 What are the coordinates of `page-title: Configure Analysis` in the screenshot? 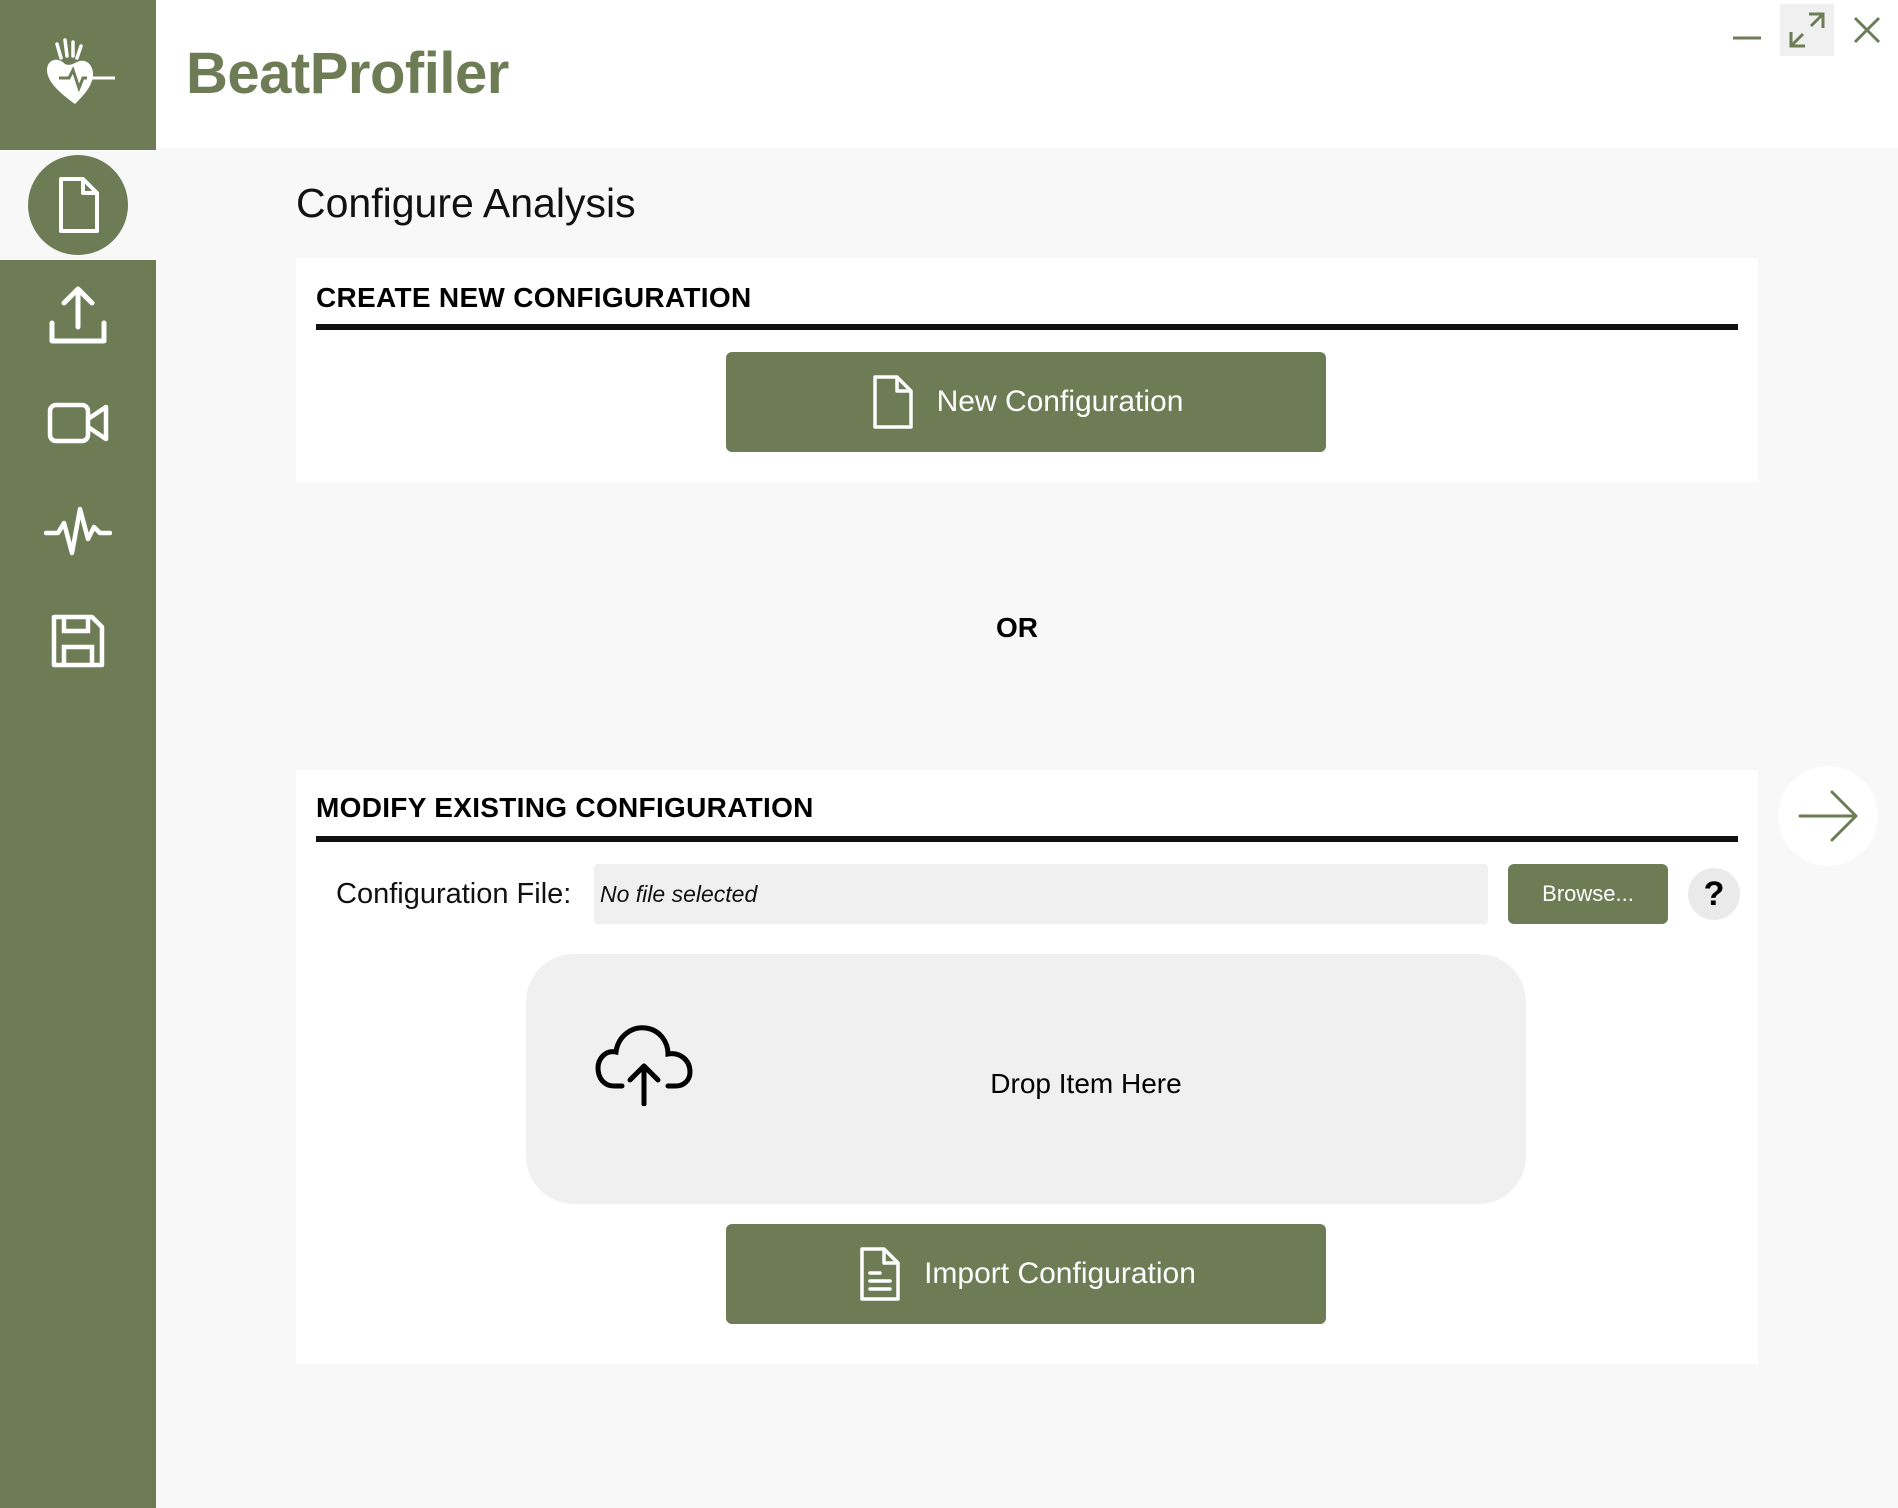 It's located at (466, 203).